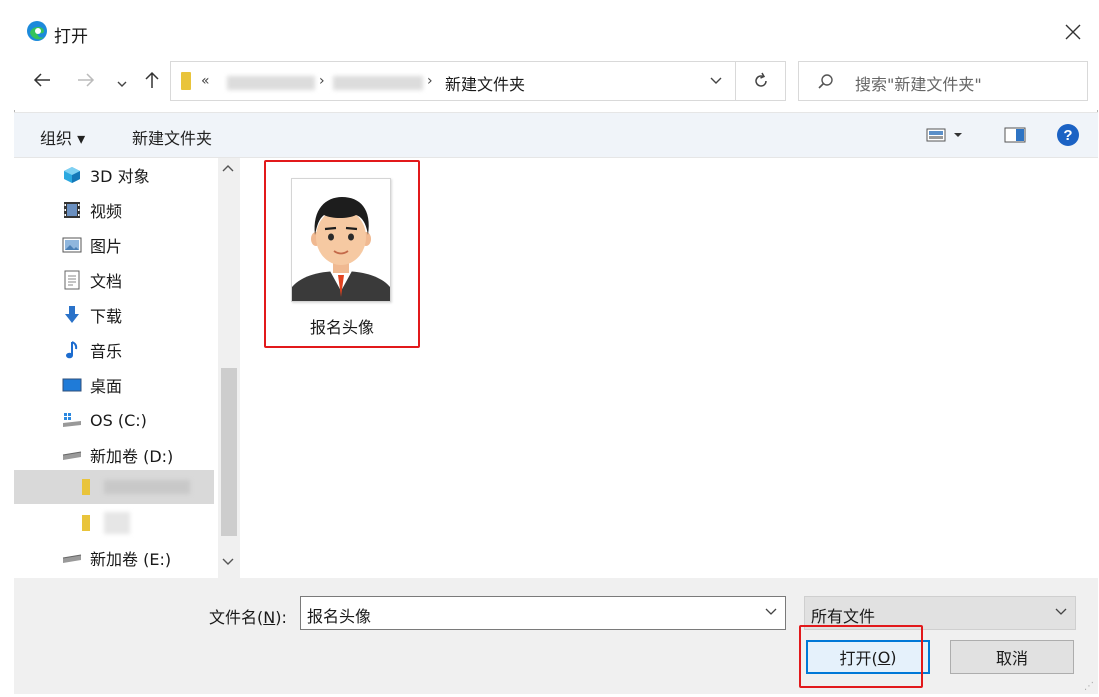  Describe the element at coordinates (843, 616) in the screenshot. I see `file-type-value: 所有文件` at that location.